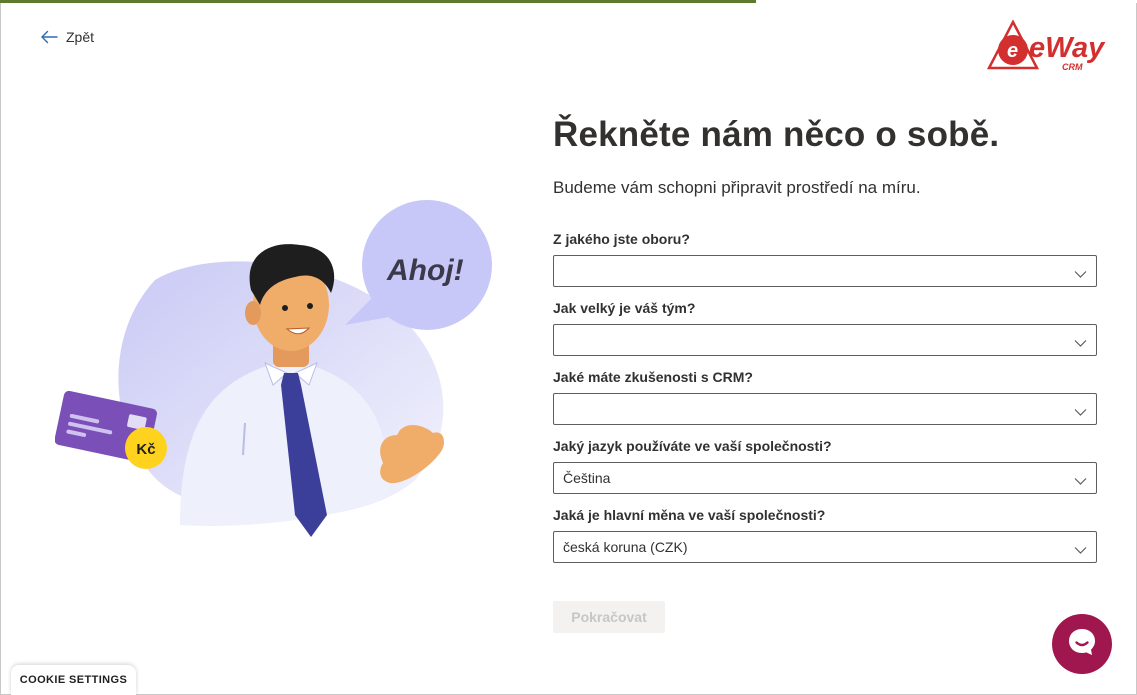 Image resolution: width=1137 pixels, height=695 pixels. I want to click on arrow-left-icon, so click(49, 37).